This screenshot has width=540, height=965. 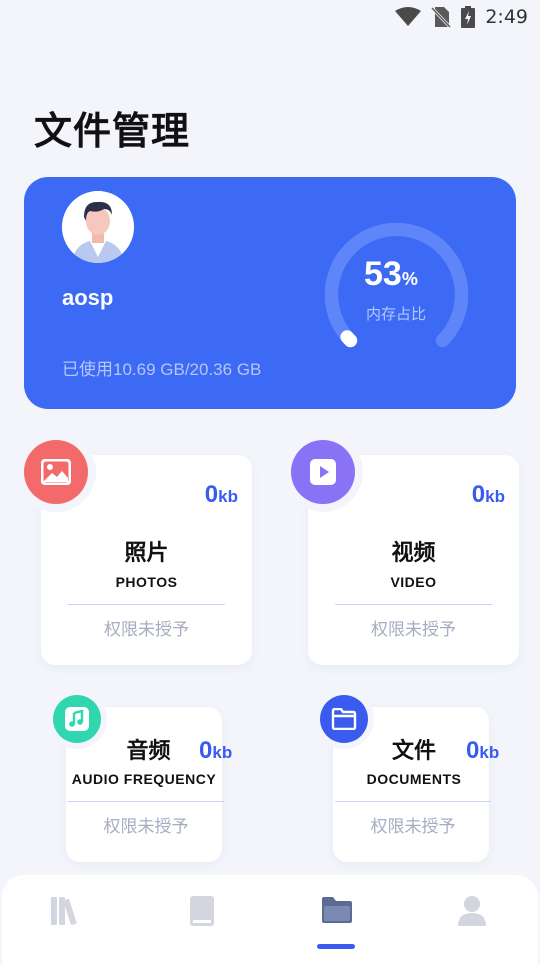 I want to click on avatar, so click(x=98, y=227).